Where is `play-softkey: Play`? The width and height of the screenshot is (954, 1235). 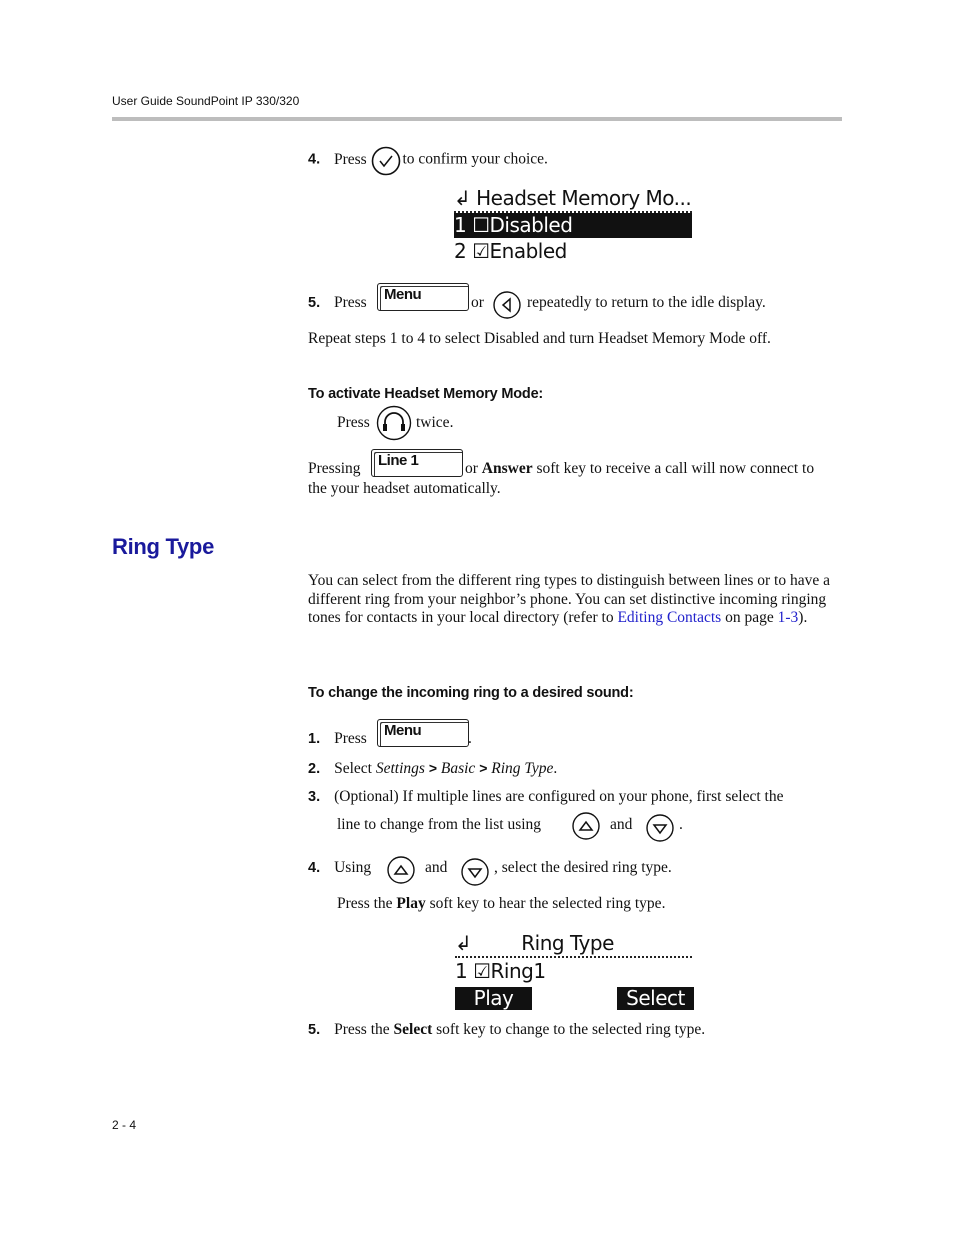
play-softkey: Play is located at coordinates (493, 998).